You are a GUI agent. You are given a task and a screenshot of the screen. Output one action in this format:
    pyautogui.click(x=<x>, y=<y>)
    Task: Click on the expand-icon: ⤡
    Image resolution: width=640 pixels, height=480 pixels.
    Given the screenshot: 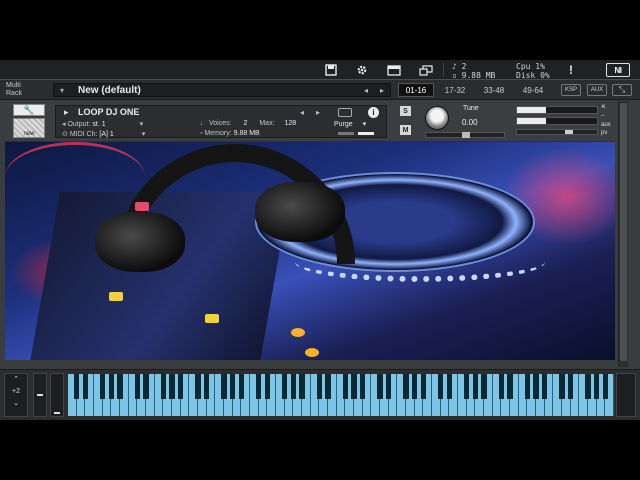 What is the action you would take?
    pyautogui.click(x=622, y=90)
    